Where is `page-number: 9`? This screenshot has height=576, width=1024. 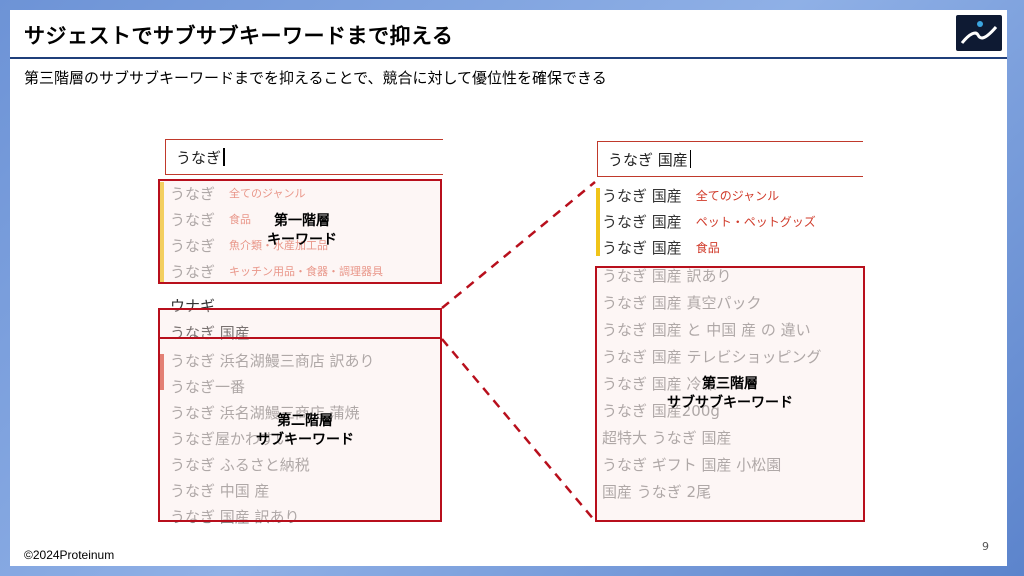 page-number: 9 is located at coordinates (985, 546).